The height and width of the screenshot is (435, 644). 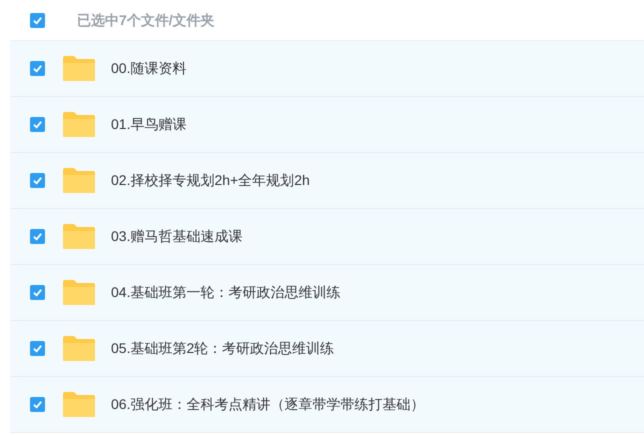 I want to click on file-row: 01.早鸟赠课, so click(x=327, y=125).